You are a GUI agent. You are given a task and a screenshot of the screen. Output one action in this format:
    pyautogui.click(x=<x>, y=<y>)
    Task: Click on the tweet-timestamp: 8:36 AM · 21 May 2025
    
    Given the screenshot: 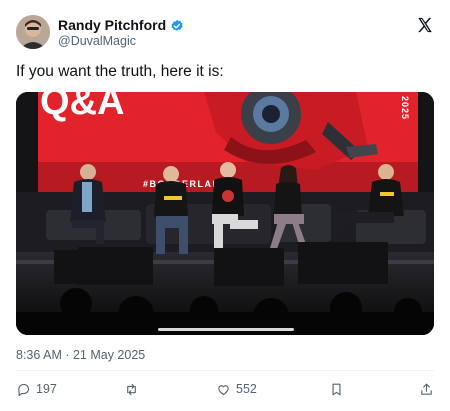 What is the action you would take?
    pyautogui.click(x=80, y=355)
    